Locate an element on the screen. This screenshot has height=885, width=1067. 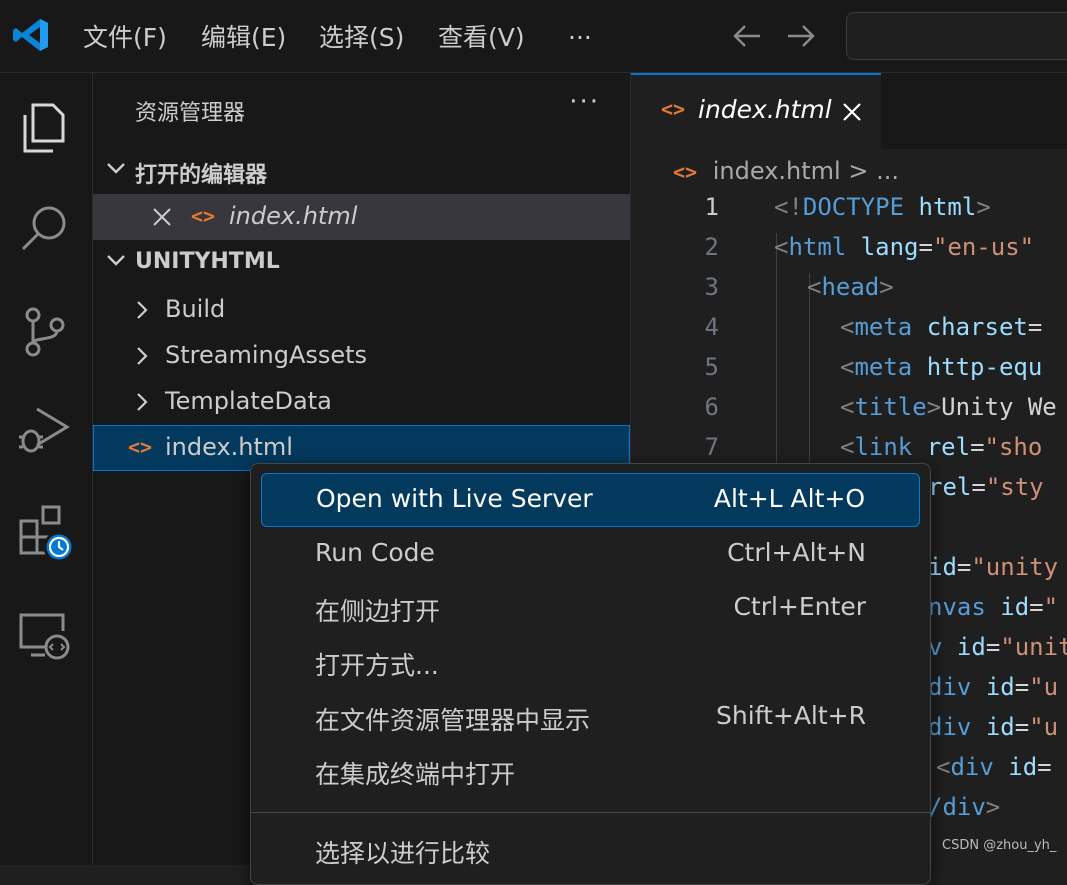
tree-item-label: TemplateData is located at coordinates (248, 401).